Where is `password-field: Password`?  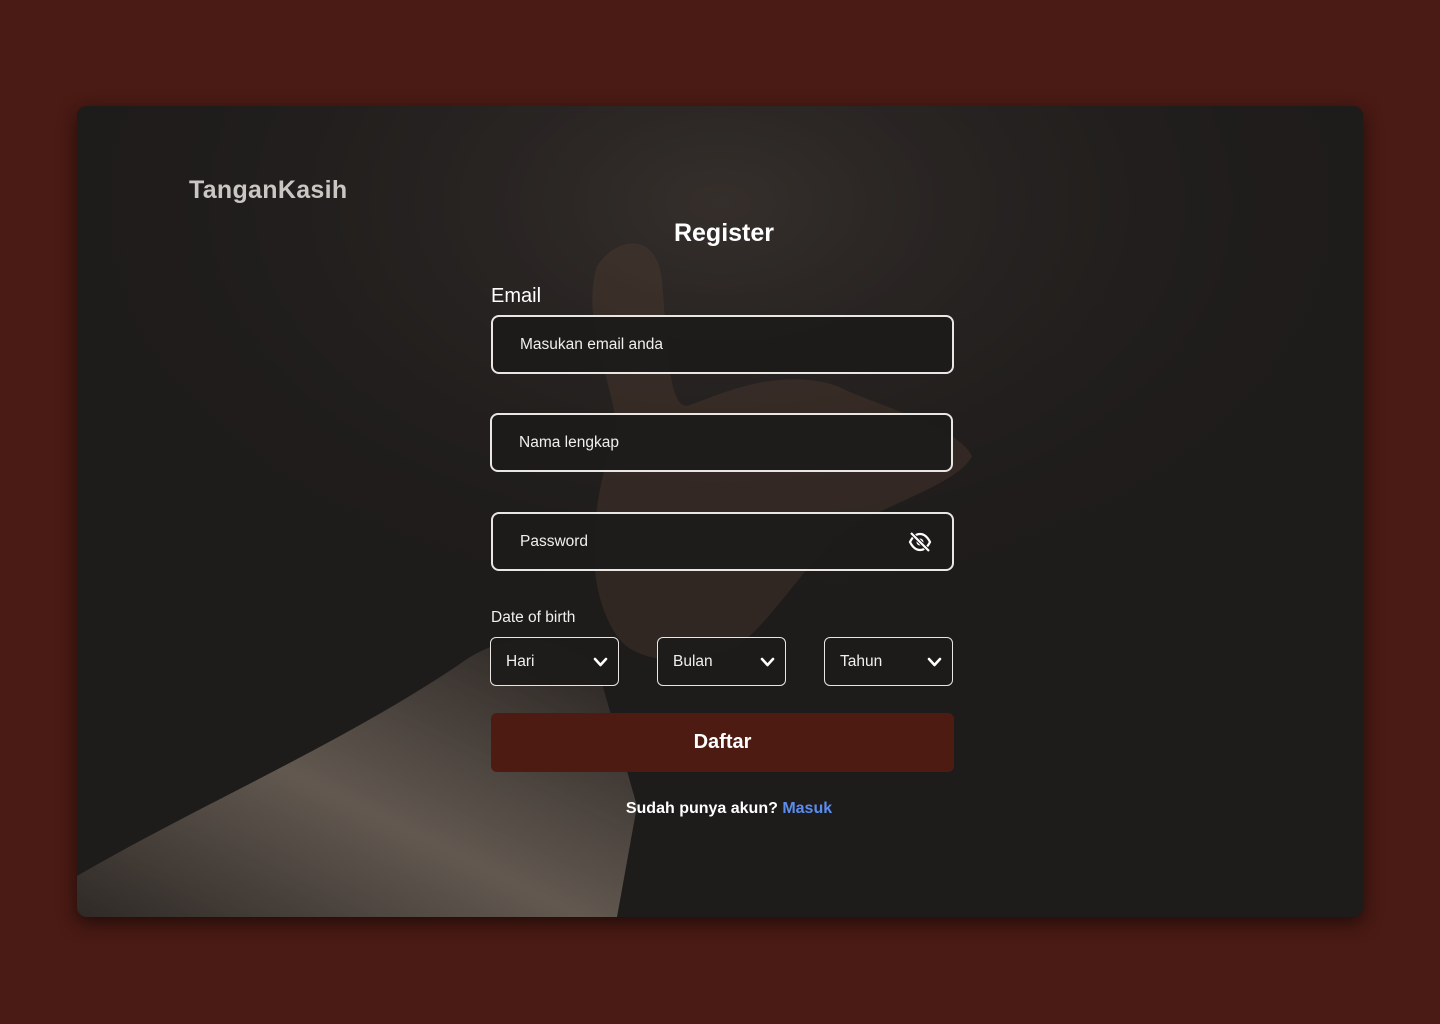 password-field: Password is located at coordinates (722, 541).